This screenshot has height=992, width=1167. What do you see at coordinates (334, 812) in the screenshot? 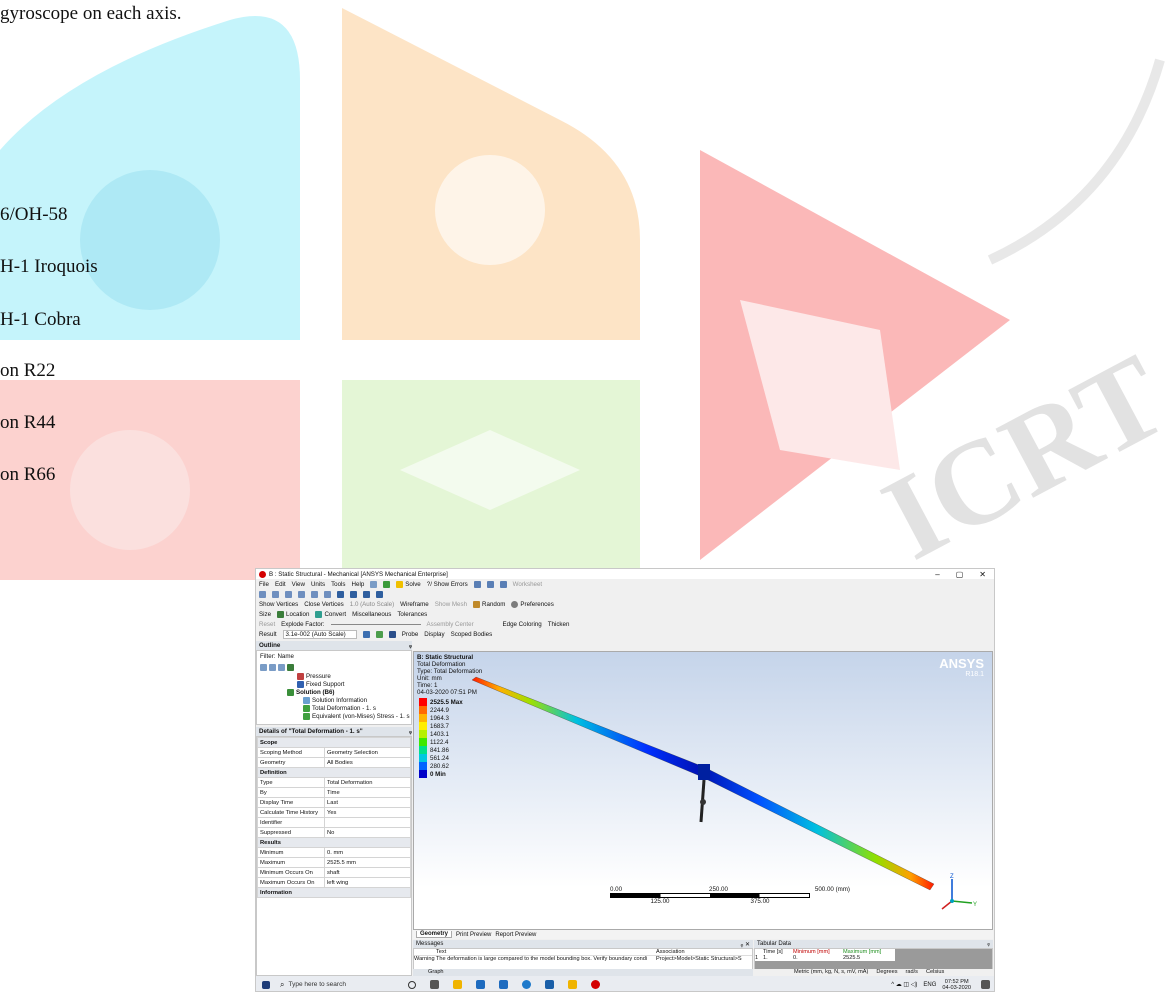
I see `details-row: Calculate Time History Yes` at bounding box center [334, 812].